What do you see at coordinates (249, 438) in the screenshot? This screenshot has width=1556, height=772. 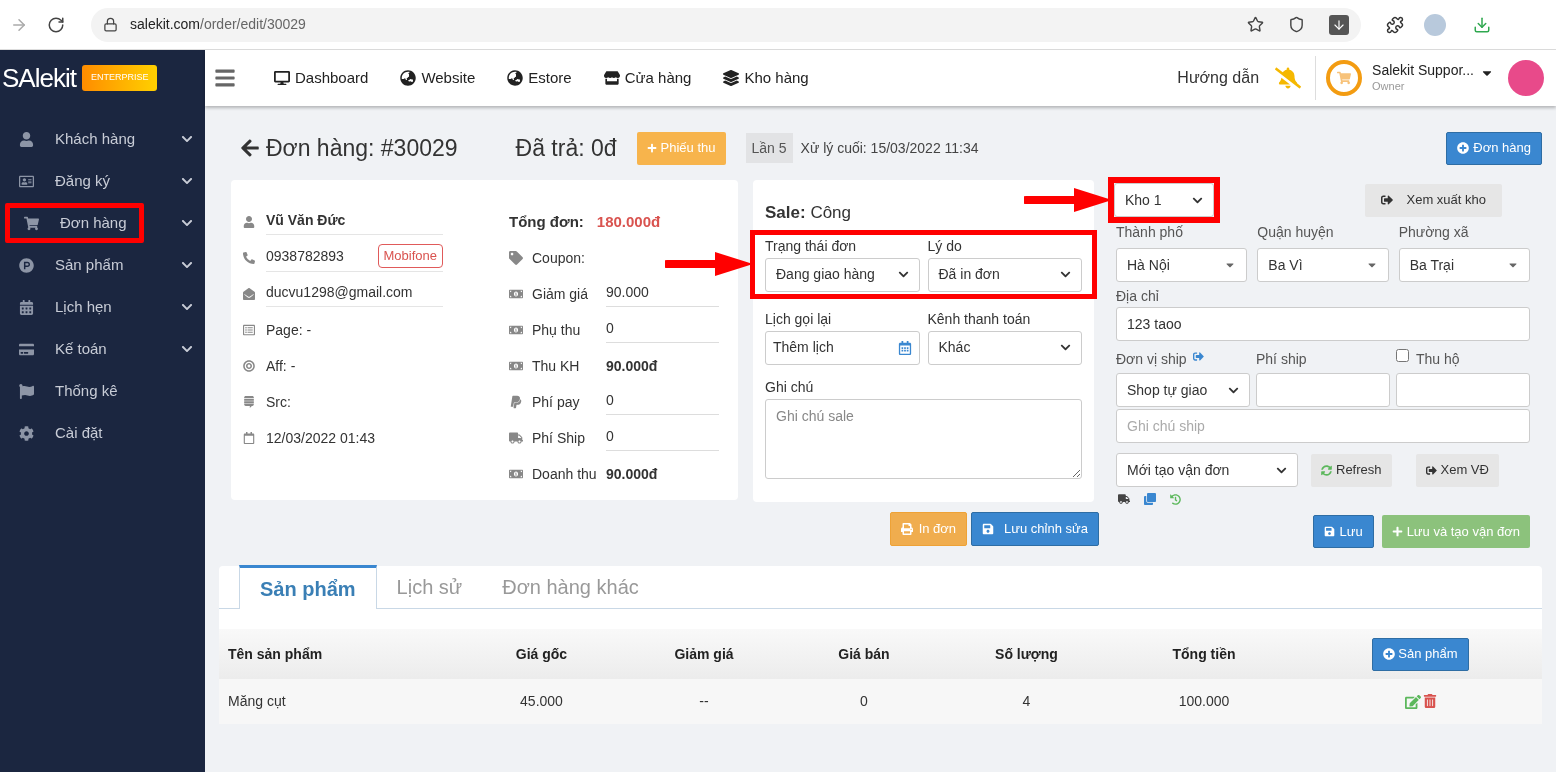 I see `calendar-icon` at bounding box center [249, 438].